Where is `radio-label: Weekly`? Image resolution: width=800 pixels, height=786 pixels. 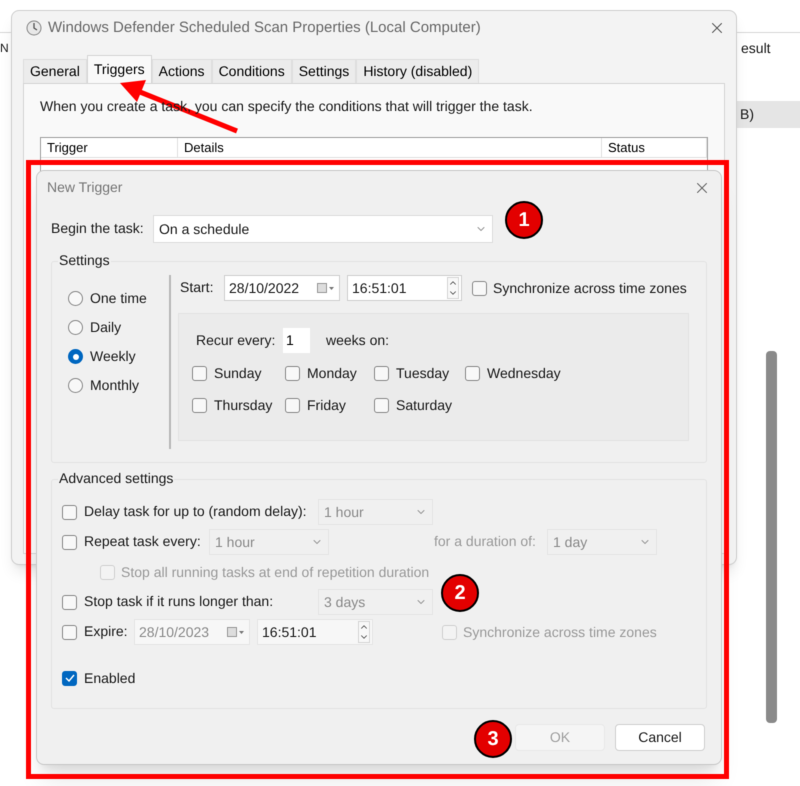
radio-label: Weekly is located at coordinates (113, 356).